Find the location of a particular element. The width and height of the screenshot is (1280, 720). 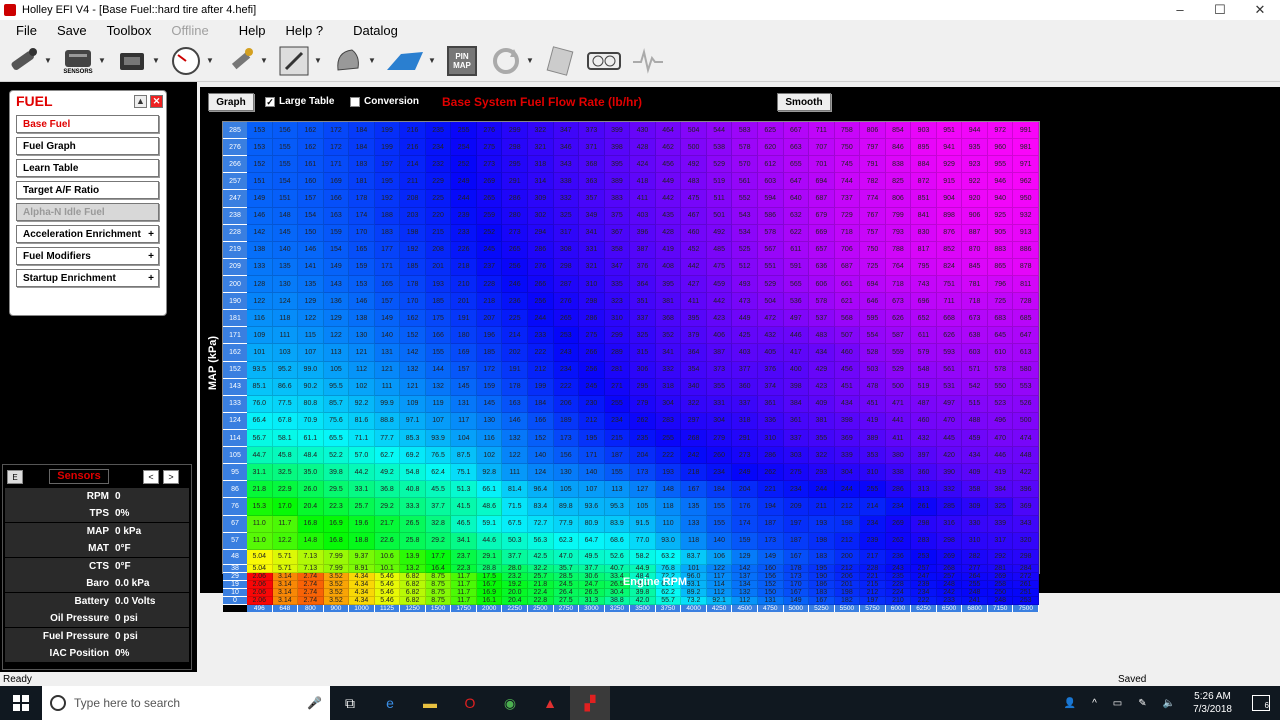

fuel-cell: 318 is located at coordinates (541, 165).